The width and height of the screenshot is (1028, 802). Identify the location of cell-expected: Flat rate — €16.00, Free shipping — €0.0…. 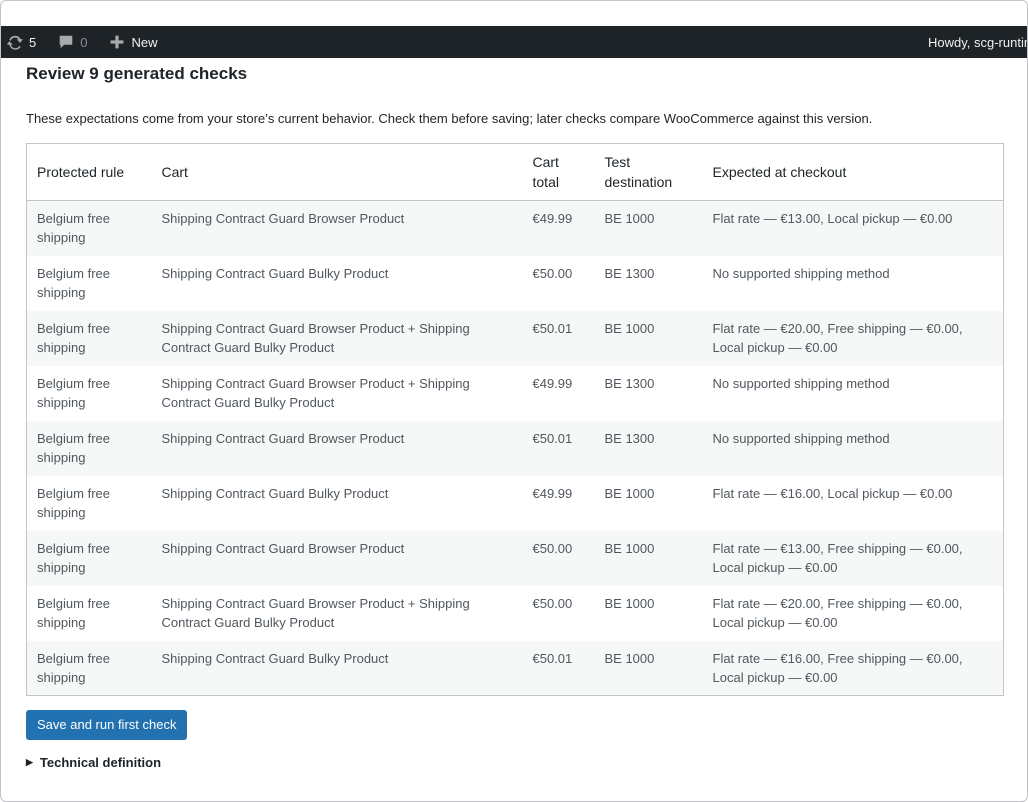
(853, 668).